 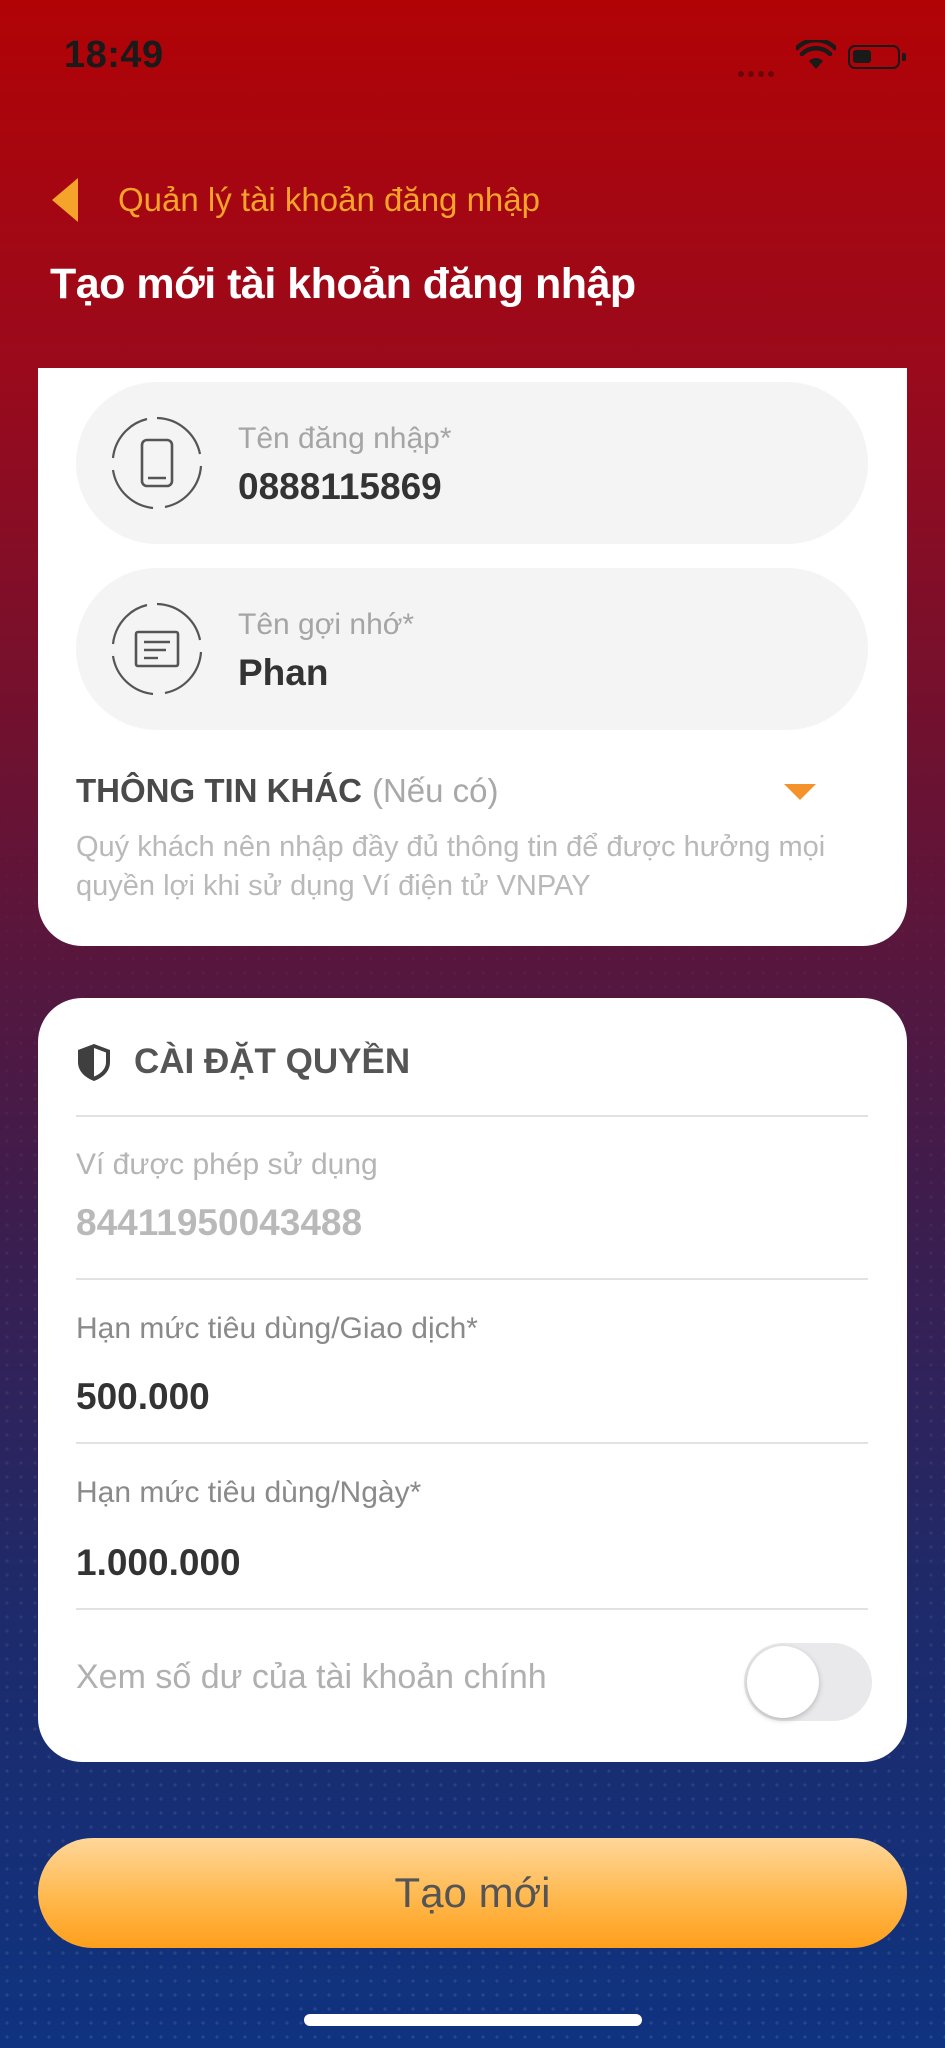 I want to click on nickname-value: Phan, so click(x=283, y=672).